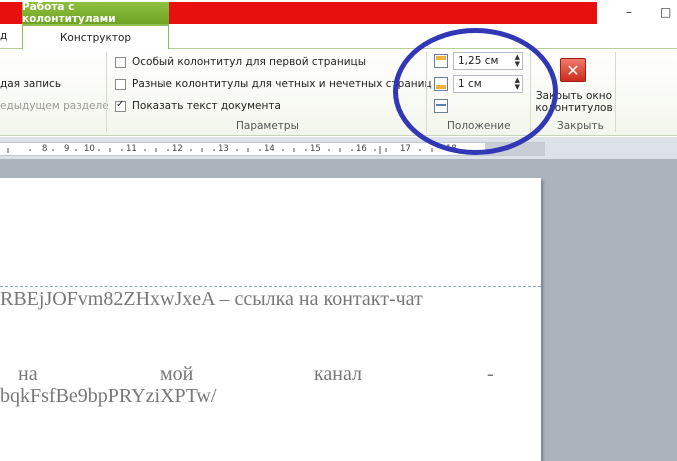  Describe the element at coordinates (95, 36) in the screenshot. I see `tab-constructor: Конструктор` at that location.